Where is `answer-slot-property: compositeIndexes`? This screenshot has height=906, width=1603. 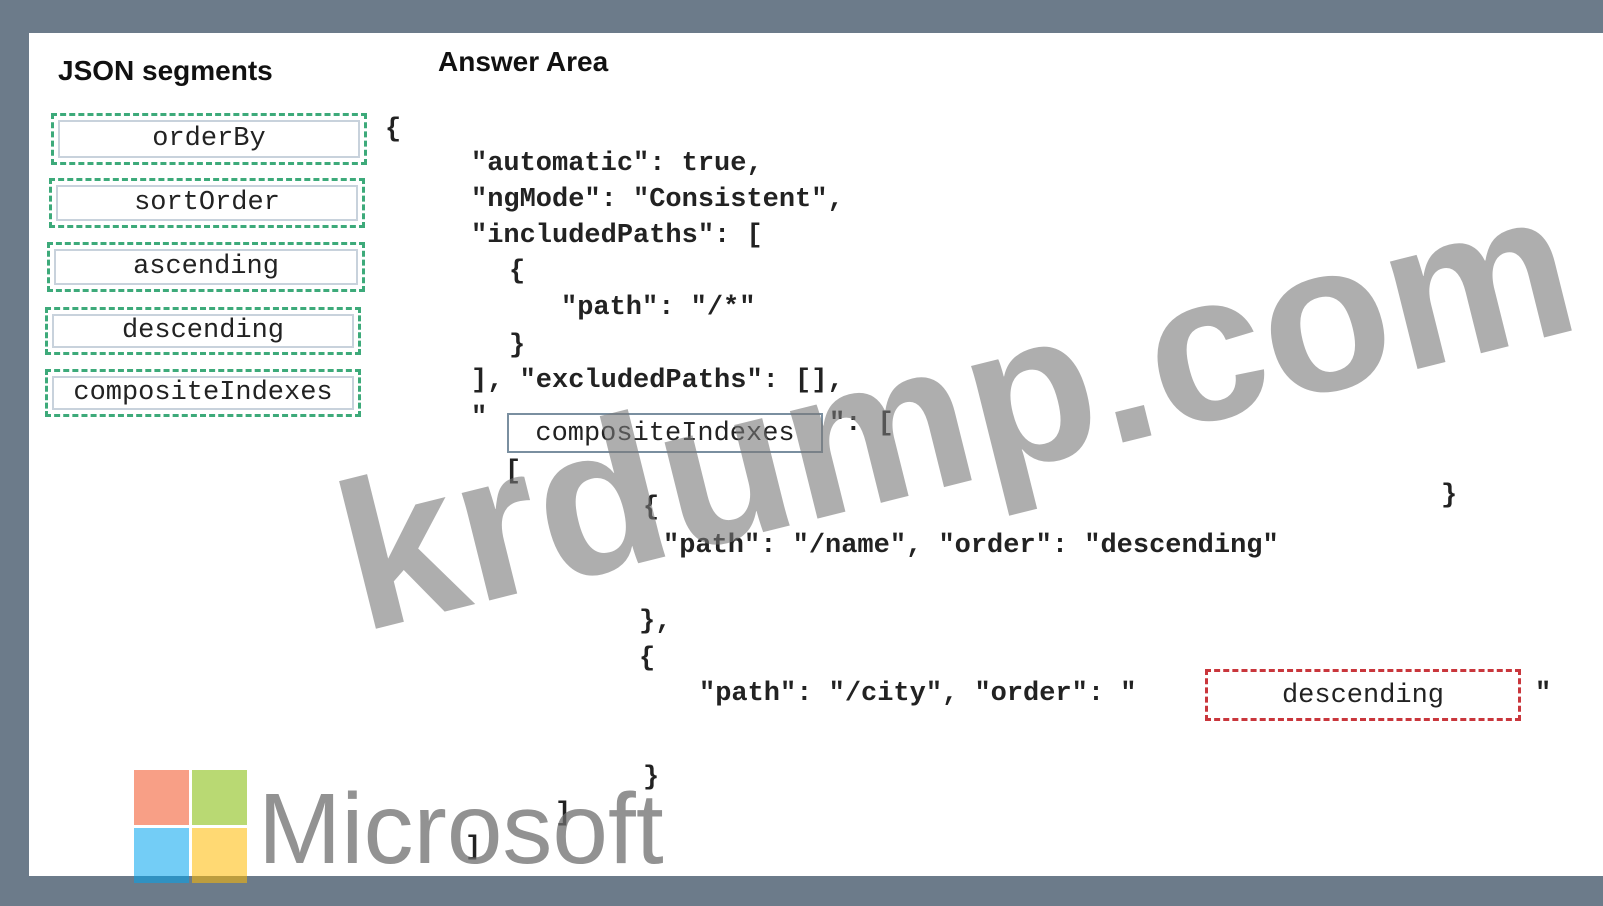
answer-slot-property: compositeIndexes is located at coordinates (665, 433).